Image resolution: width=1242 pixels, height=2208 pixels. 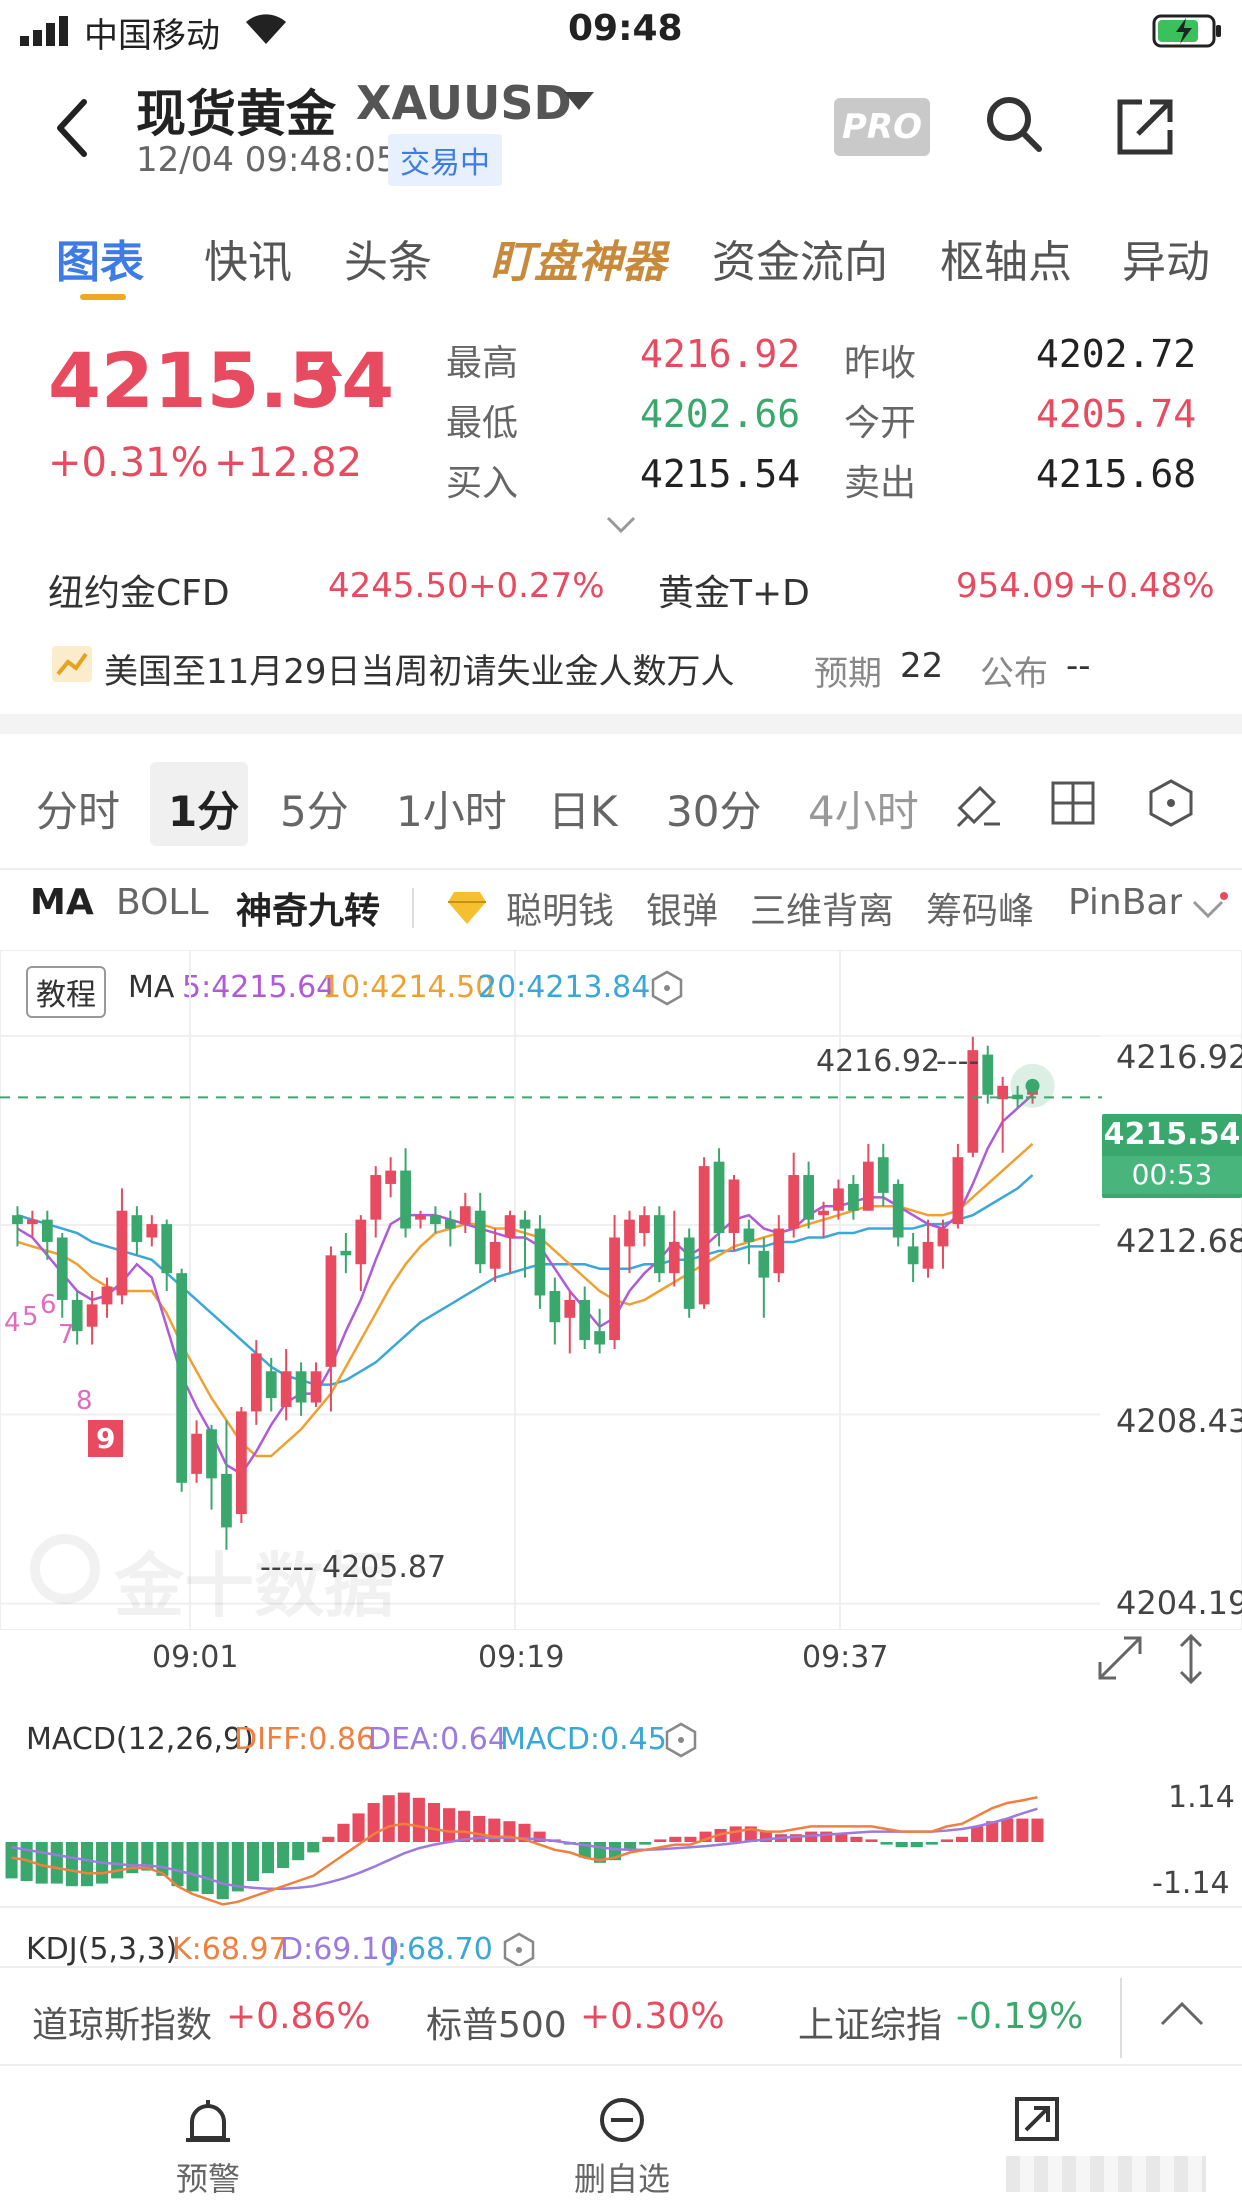 What do you see at coordinates (578, 258) in the screenshot?
I see `tab-watch-tool: 盯盘神器` at bounding box center [578, 258].